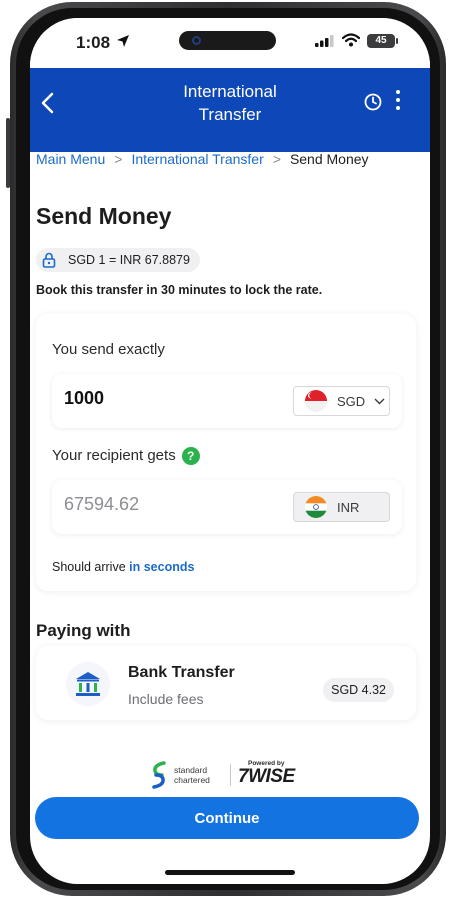 The width and height of the screenshot is (454, 900). Describe the element at coordinates (123, 41) in the screenshot. I see `location-arrow-icon` at that location.